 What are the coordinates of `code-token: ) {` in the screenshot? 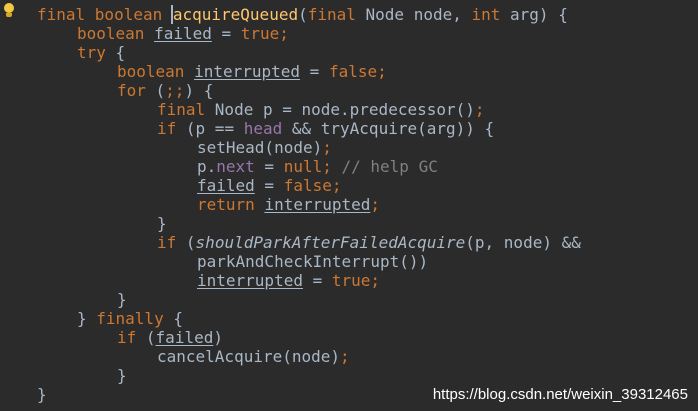 It's located at (199, 90).